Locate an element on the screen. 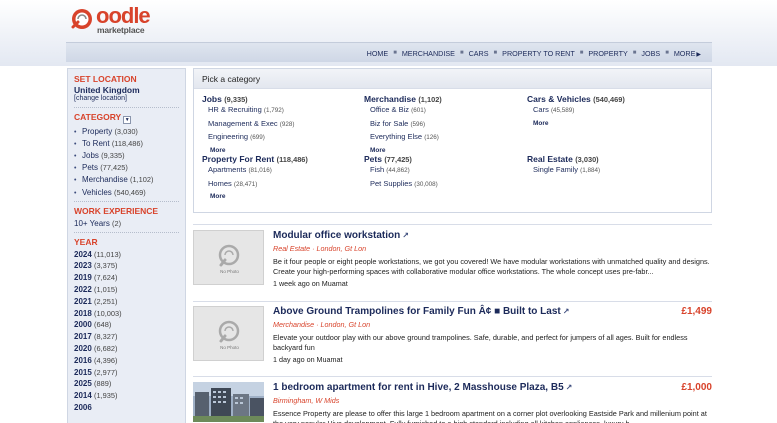  category-heading: CATEGORY ▼ is located at coordinates (126, 118).